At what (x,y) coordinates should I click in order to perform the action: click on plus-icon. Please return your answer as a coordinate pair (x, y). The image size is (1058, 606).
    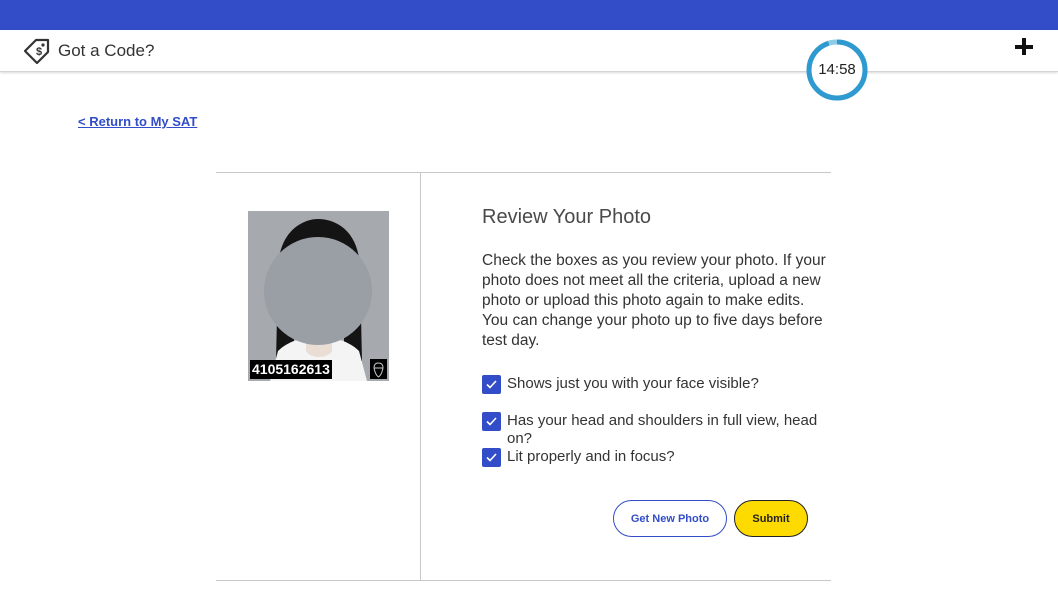
    Looking at the image, I should click on (1024, 47).